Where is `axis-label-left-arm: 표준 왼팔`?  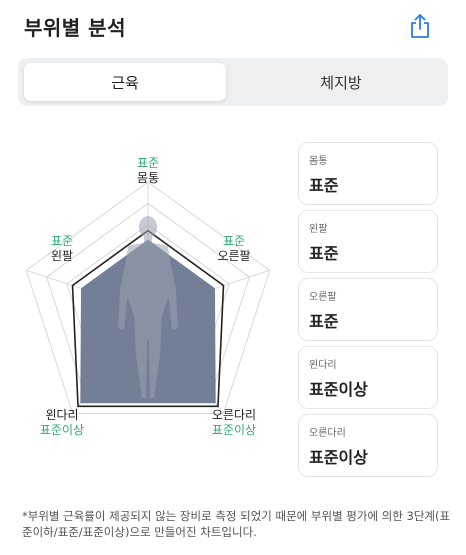
axis-label-left-arm: 표준 왼팔 is located at coordinates (62, 249).